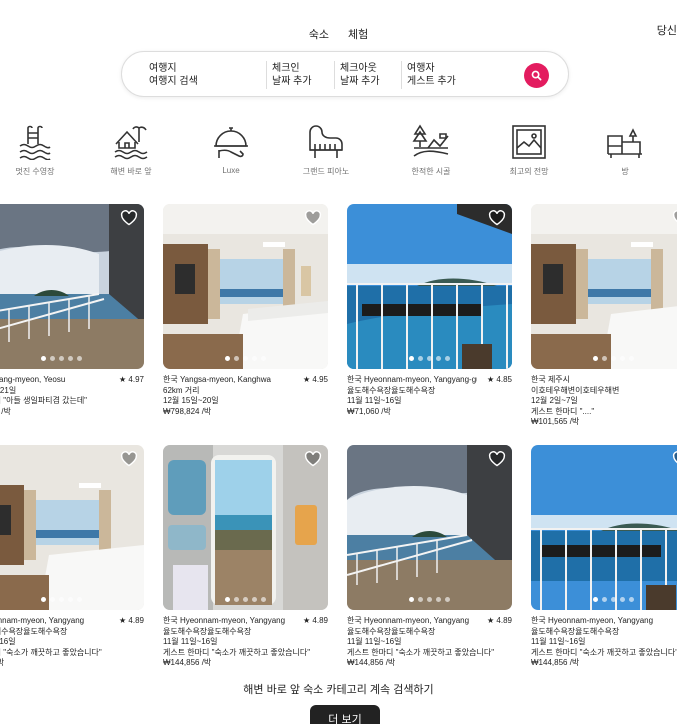 The height and width of the screenshot is (724, 677). I want to click on caravan-photo, so click(245, 527).